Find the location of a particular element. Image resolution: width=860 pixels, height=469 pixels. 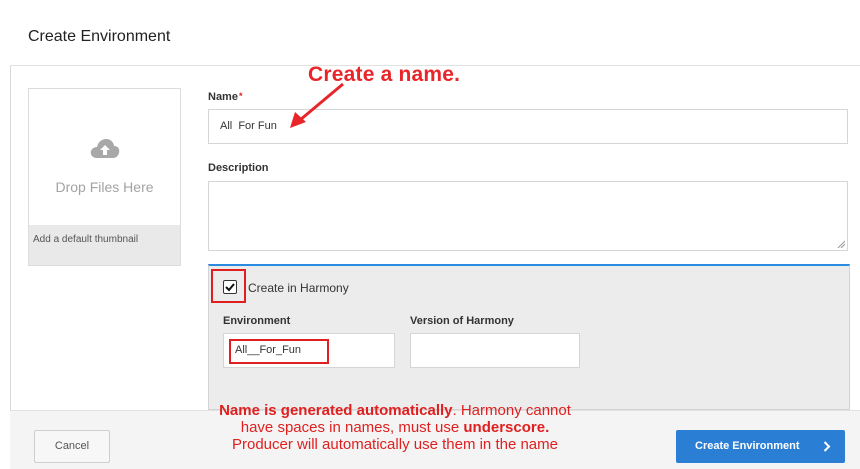

create-in-harmony-label: Create in Harmony is located at coordinates (298, 288).